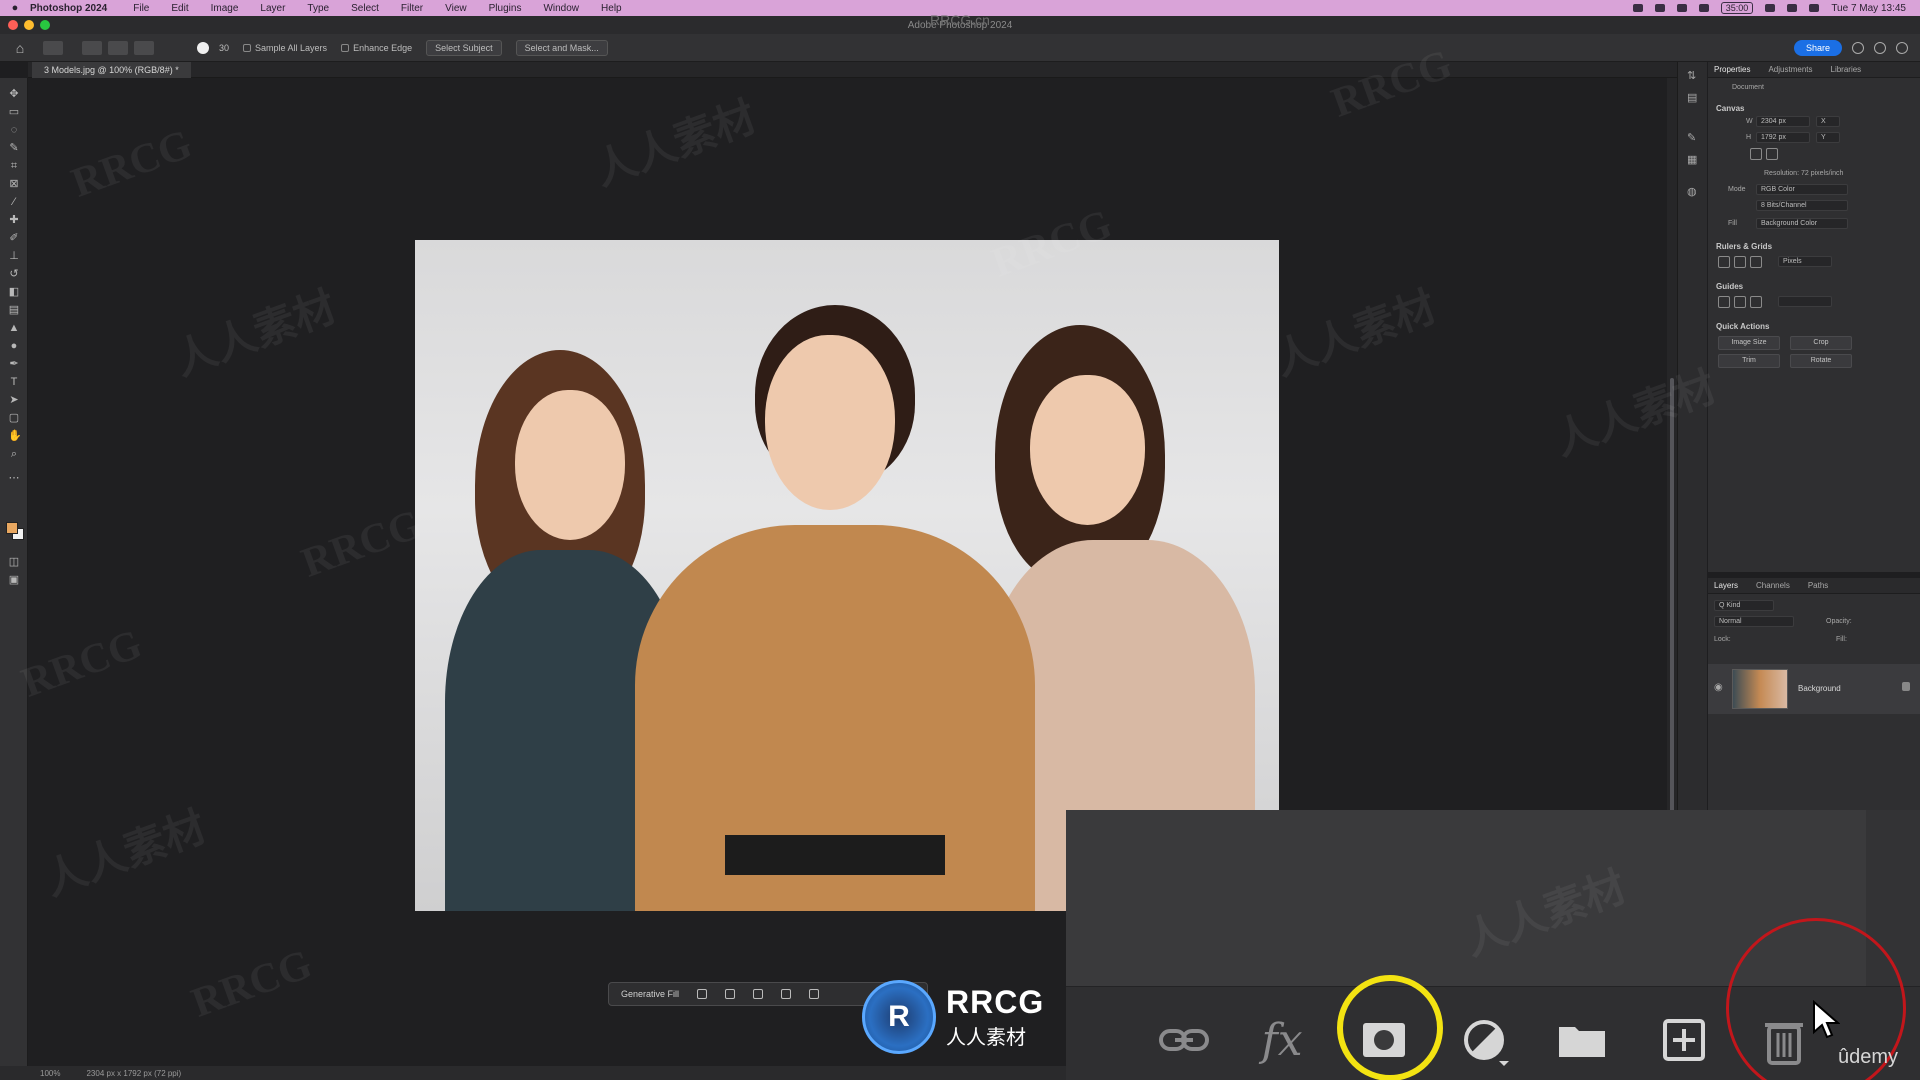 This screenshot has height=1080, width=1920. What do you see at coordinates (1693, 98) in the screenshot?
I see `comments-icon: ▤` at bounding box center [1693, 98].